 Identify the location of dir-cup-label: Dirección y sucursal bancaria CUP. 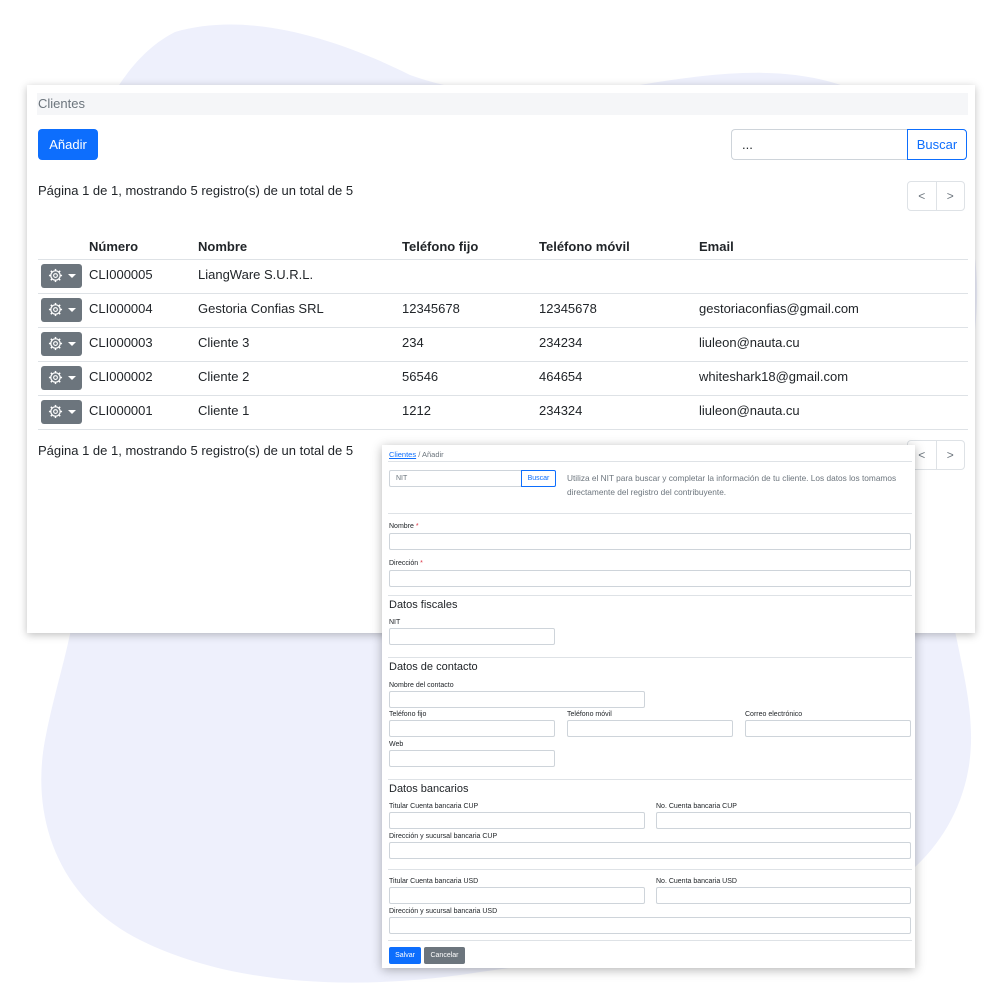
(443, 836).